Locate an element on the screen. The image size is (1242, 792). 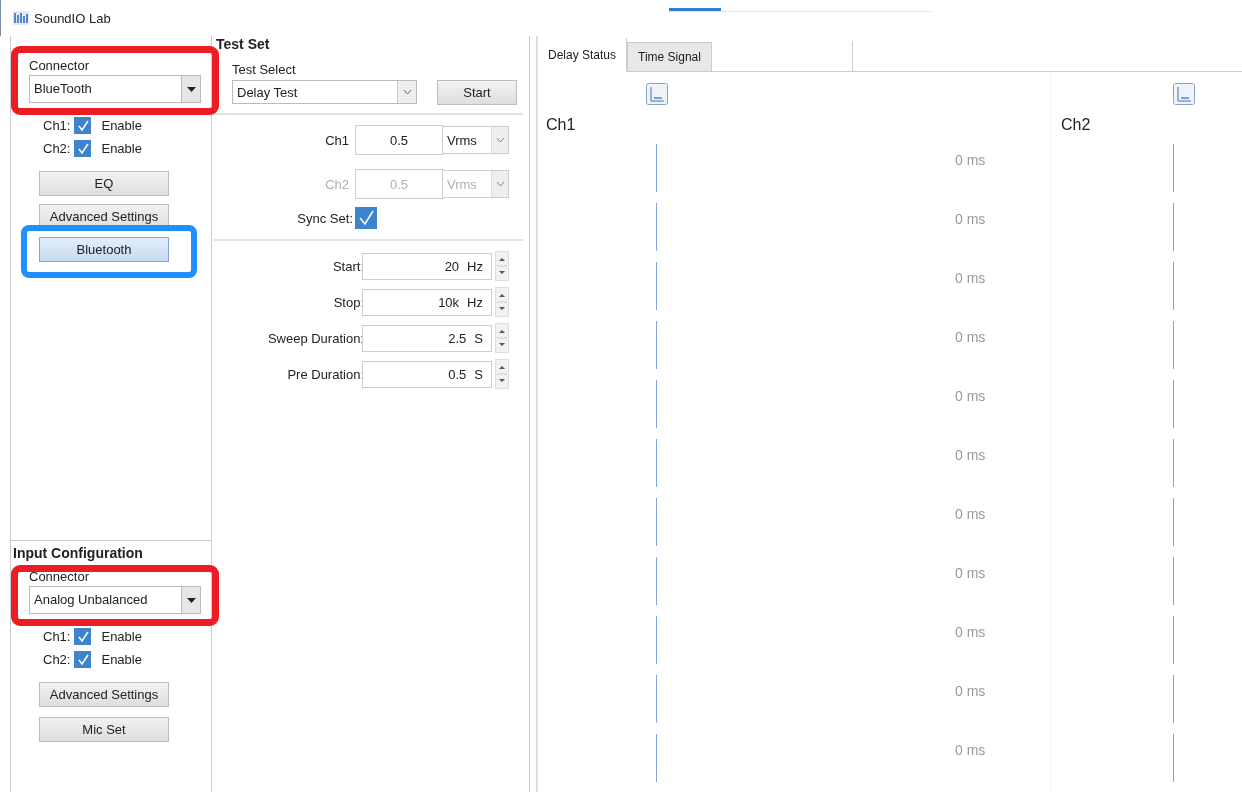
level-label: Ch2 is located at coordinates (337, 184).